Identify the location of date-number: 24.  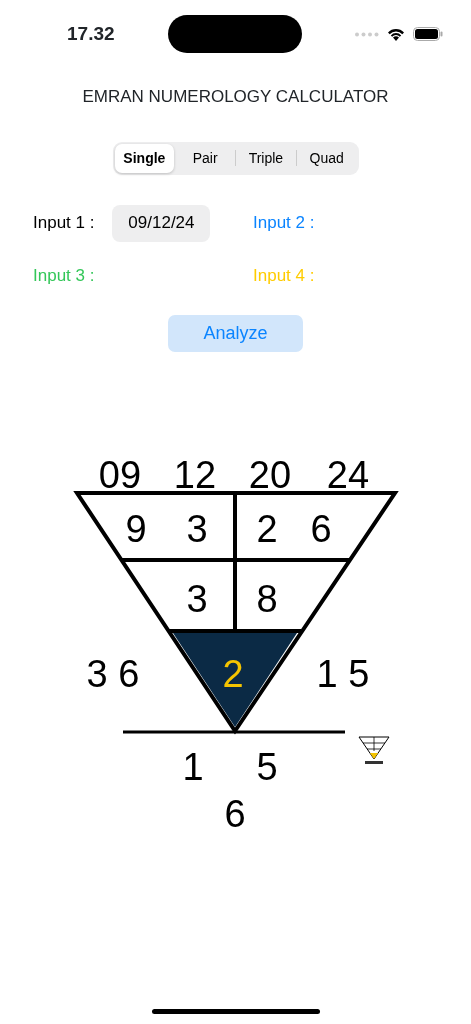
(348, 474).